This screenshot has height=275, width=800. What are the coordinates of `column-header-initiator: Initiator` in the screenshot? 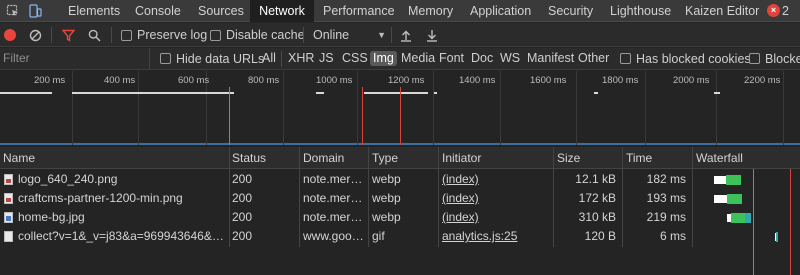 It's located at (460, 158).